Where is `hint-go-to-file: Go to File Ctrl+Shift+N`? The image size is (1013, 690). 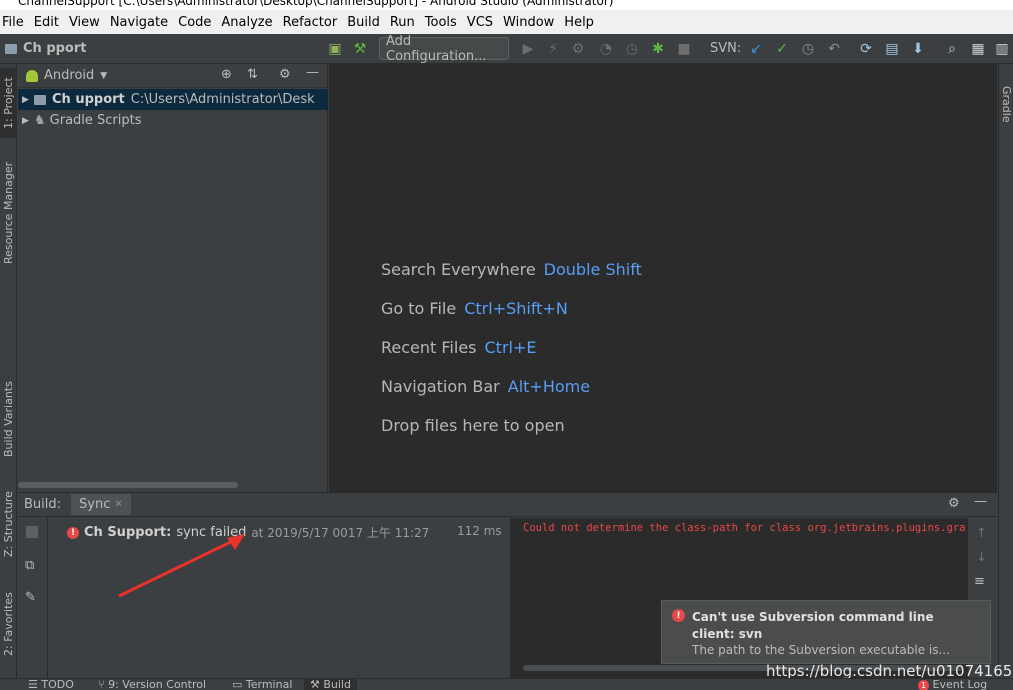 hint-go-to-file: Go to File Ctrl+Shift+N is located at coordinates (474, 308).